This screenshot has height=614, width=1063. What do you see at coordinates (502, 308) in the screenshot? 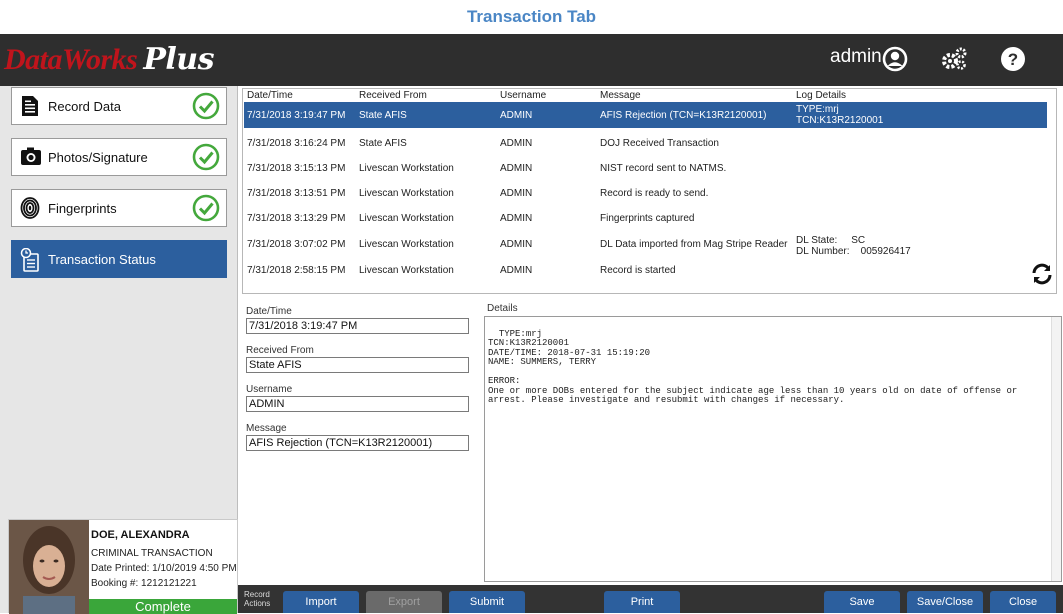
I see `details-label: Details` at bounding box center [502, 308].